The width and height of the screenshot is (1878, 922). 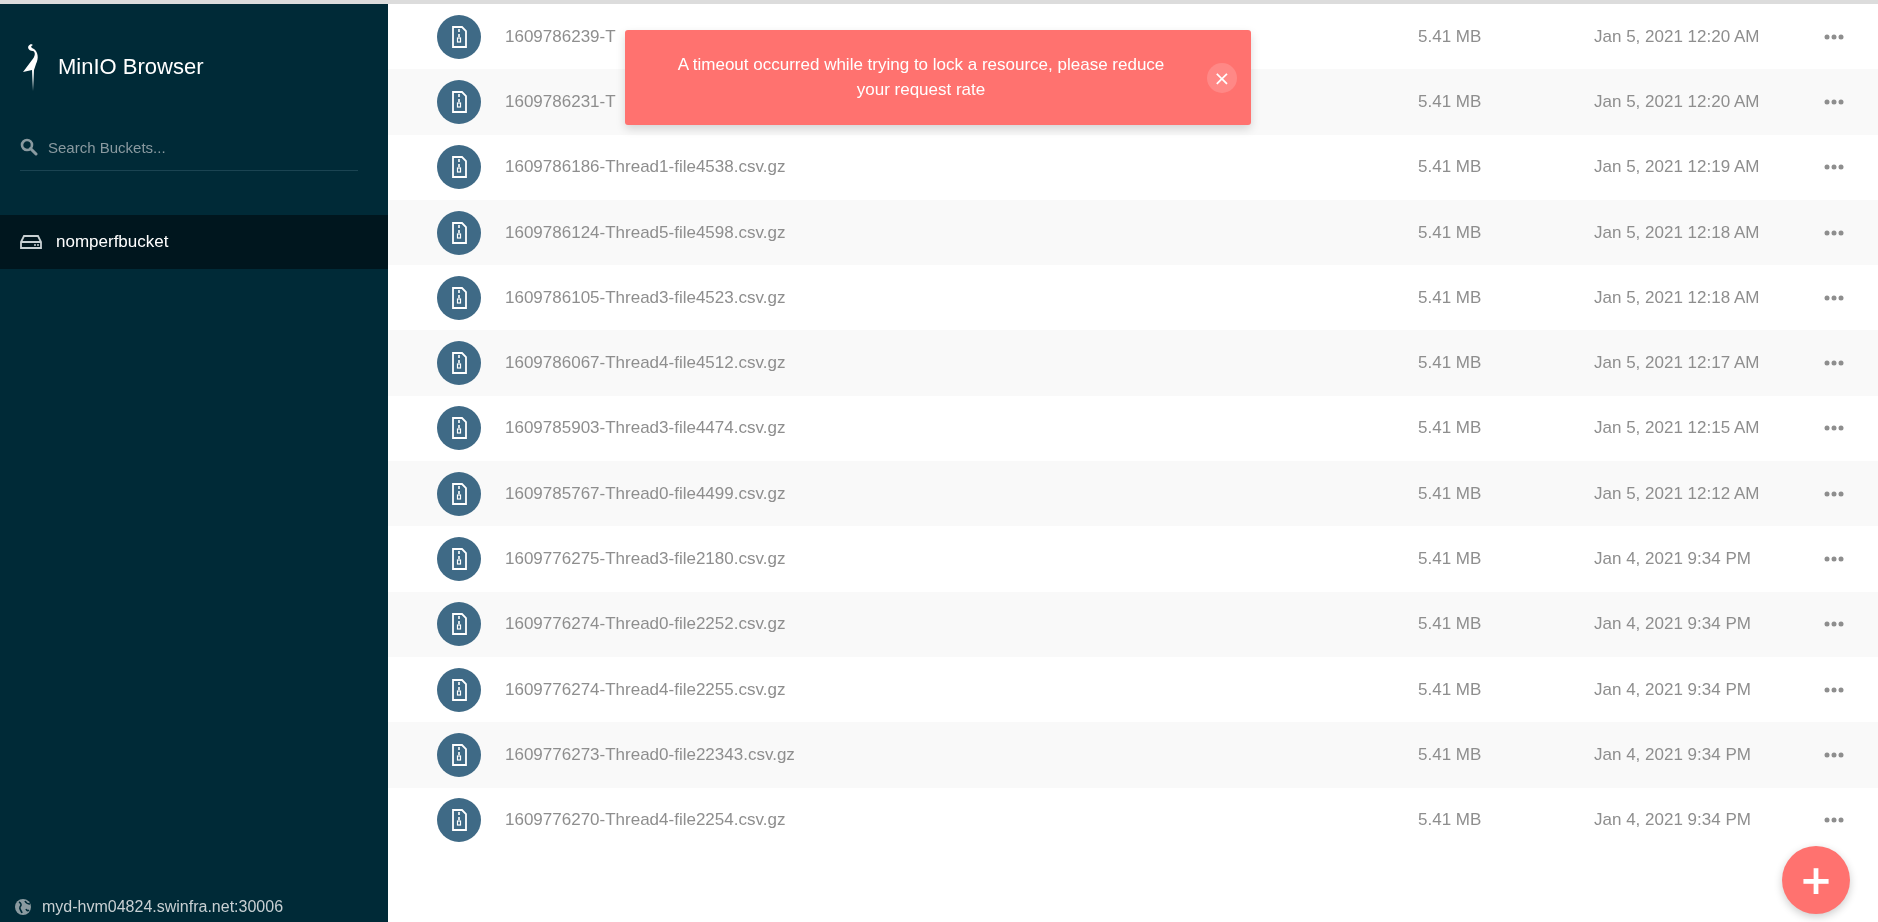 I want to click on server-address: myd-hvm04824.swinfra.net:30006, so click(x=163, y=907).